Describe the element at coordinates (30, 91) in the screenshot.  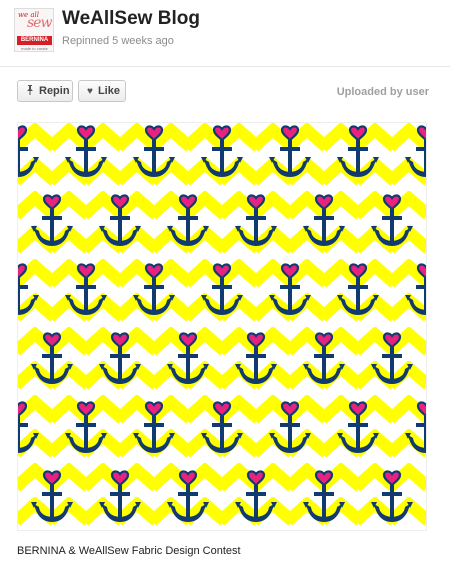
I see `pushpin-icon` at that location.